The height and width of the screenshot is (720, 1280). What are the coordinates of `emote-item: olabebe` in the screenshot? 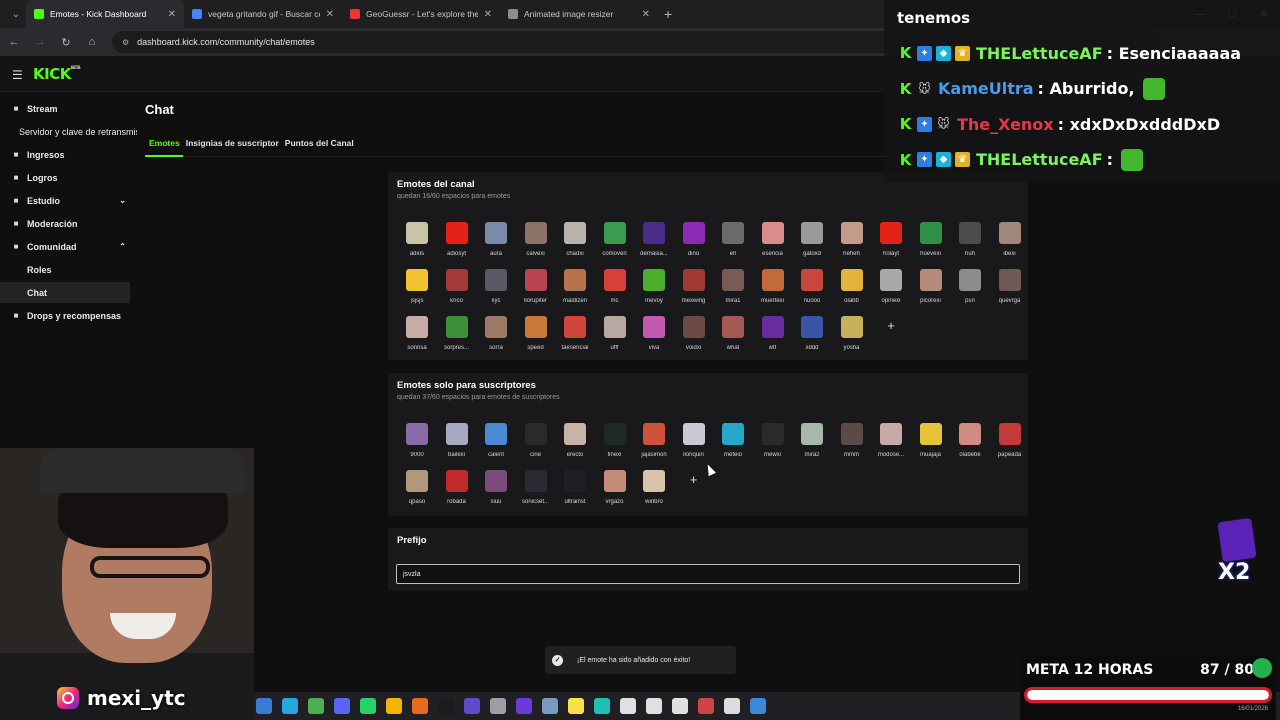 It's located at (970, 444).